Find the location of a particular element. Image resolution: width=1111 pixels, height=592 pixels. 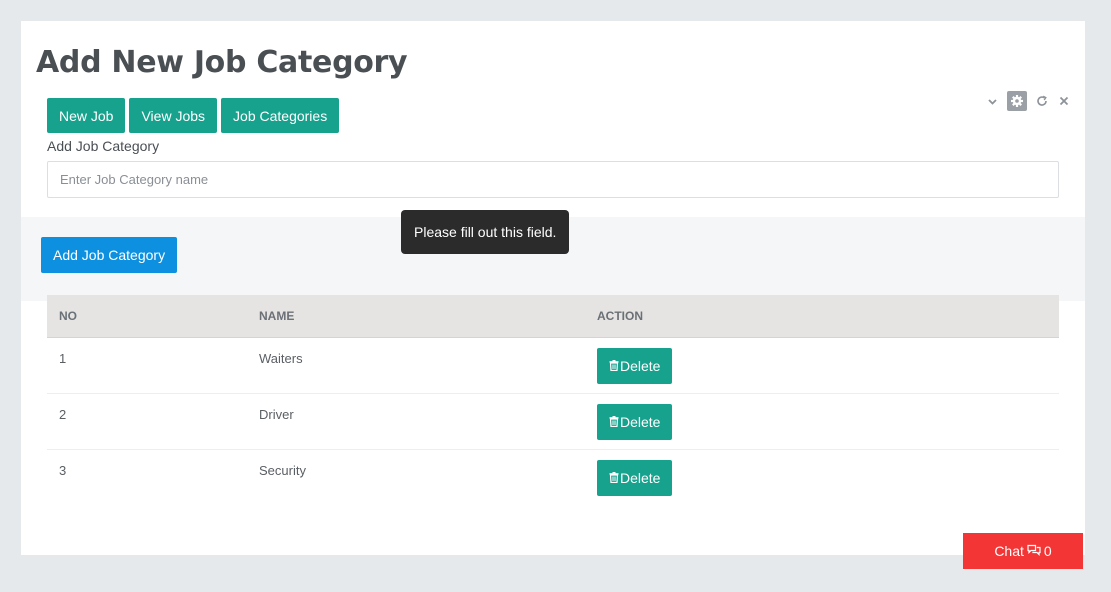

view-jobs-button: View Jobs is located at coordinates (173, 115).